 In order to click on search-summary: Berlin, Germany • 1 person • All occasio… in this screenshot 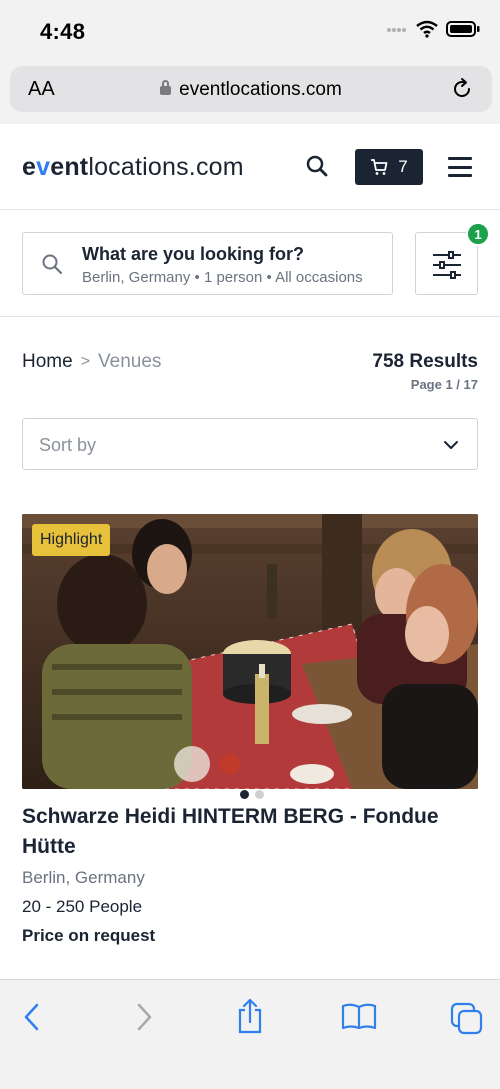, I will do `click(222, 277)`.